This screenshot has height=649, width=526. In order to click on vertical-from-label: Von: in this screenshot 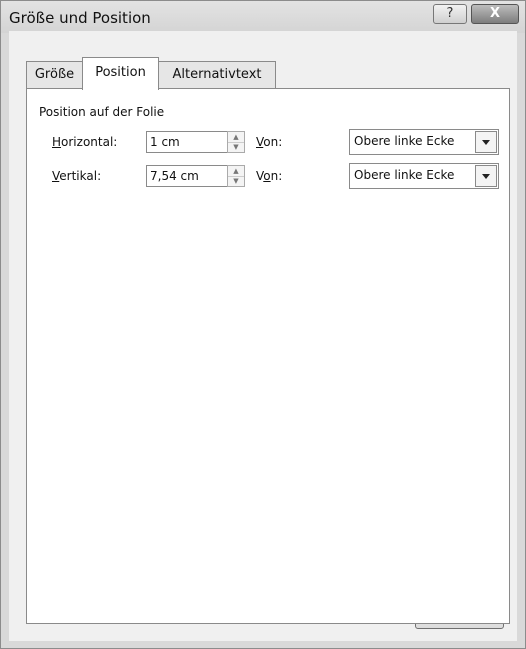, I will do `click(269, 176)`.